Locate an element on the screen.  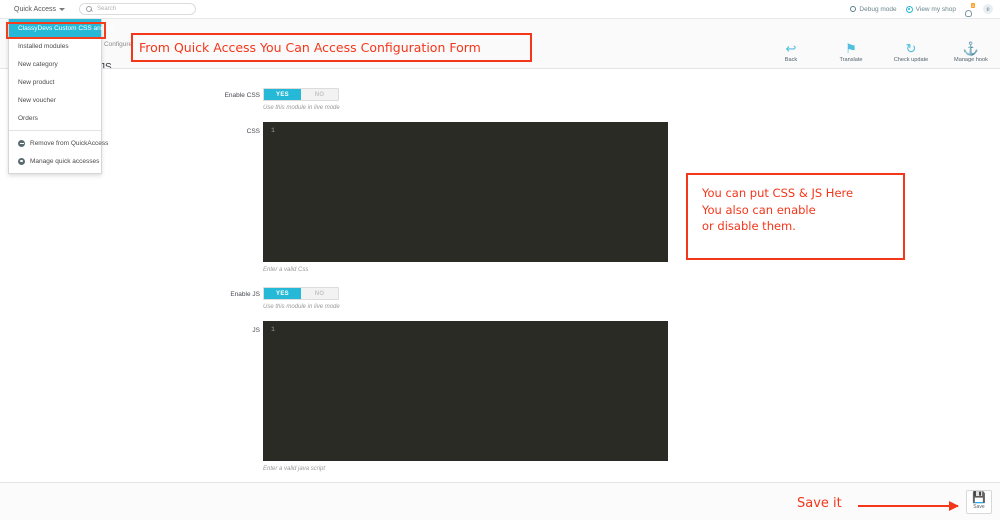
save-button: 💾 Save is located at coordinates (979, 502).